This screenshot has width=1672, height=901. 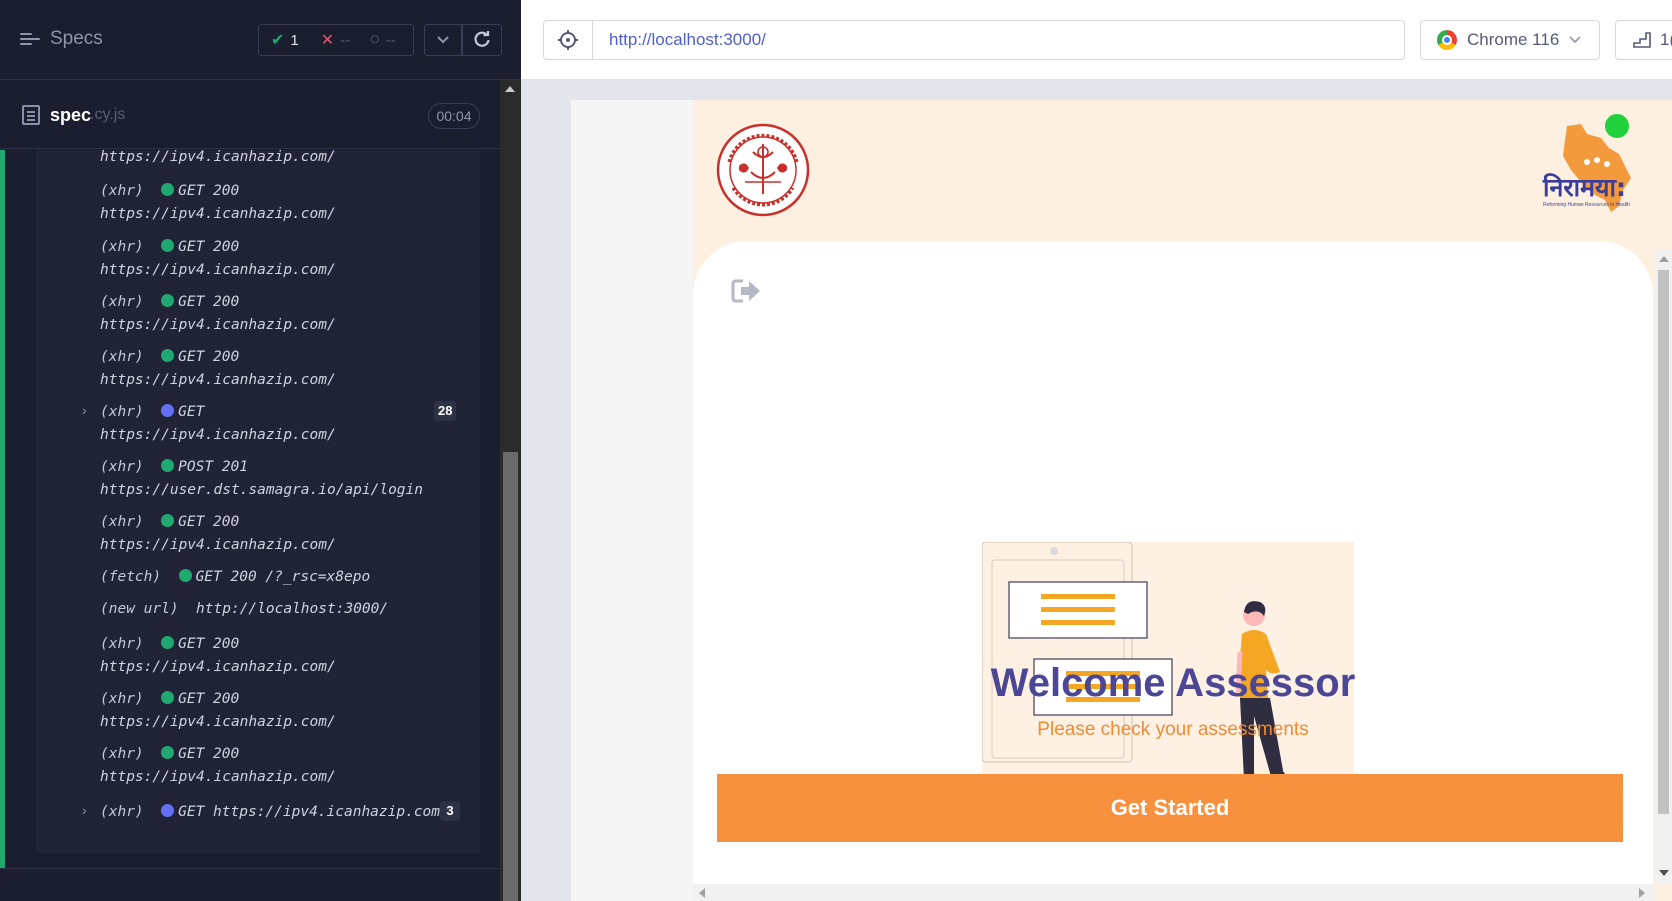 What do you see at coordinates (999, 40) in the screenshot?
I see `url-display: http://localhost:3000/` at bounding box center [999, 40].